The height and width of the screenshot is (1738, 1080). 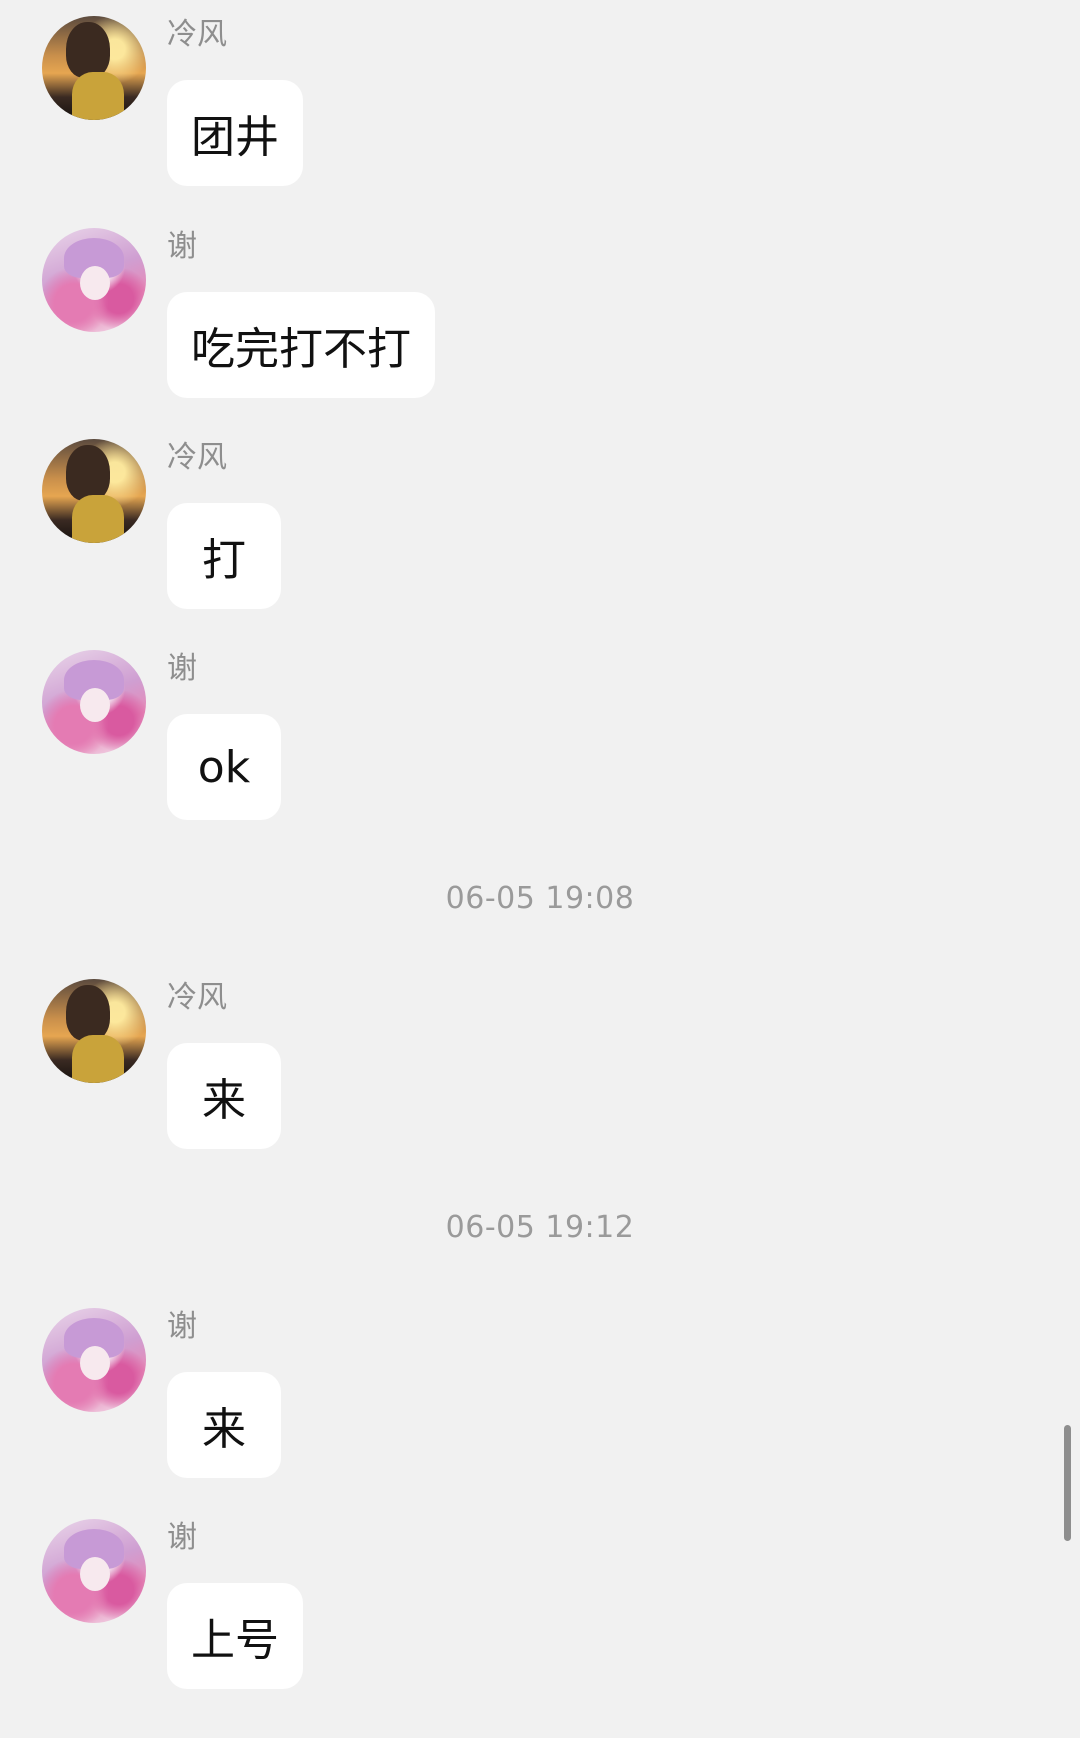 I want to click on timestamp-divider: 06-05 19:12, so click(x=540, y=1227).